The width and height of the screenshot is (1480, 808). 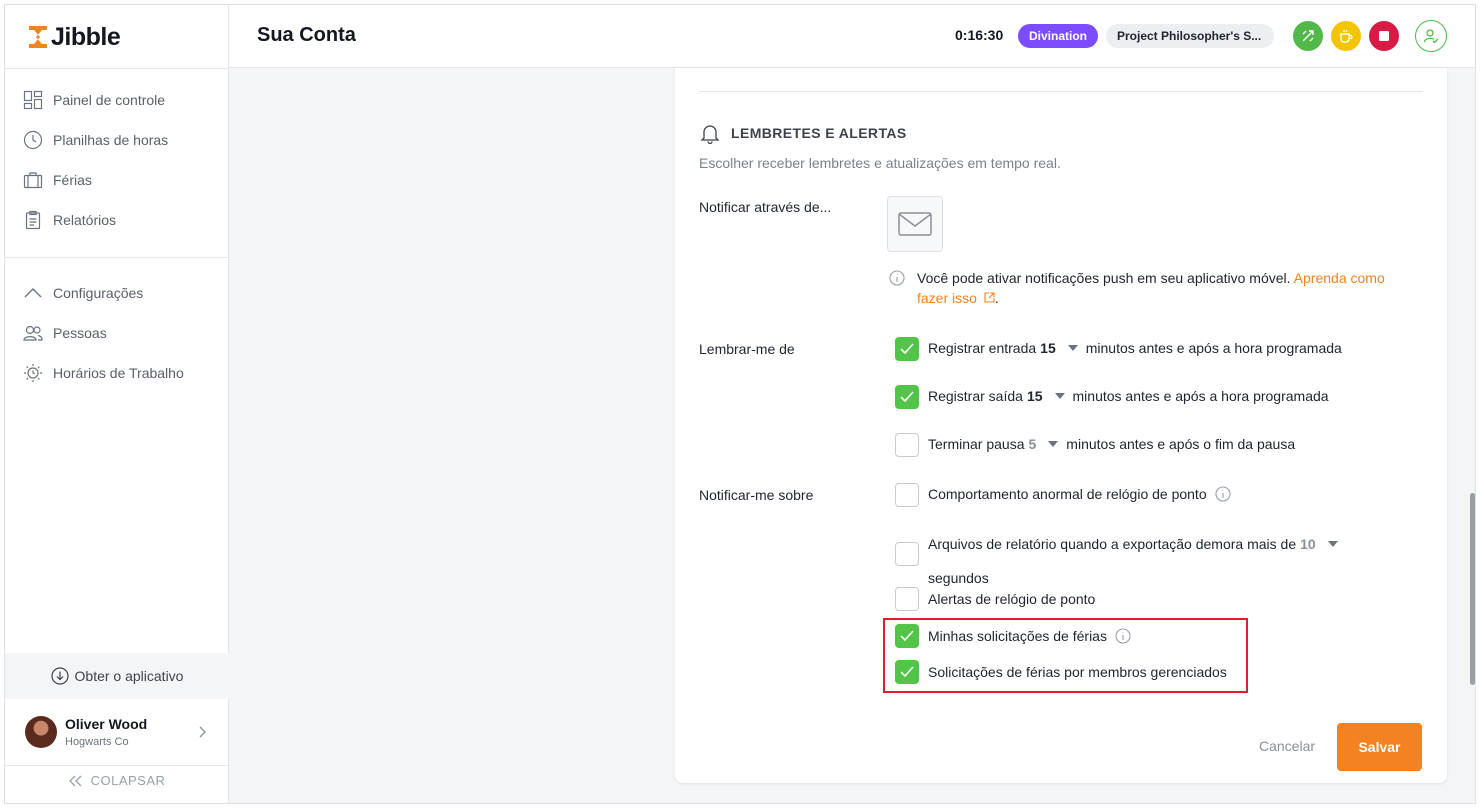 I want to click on break-icon, so click(x=1346, y=36).